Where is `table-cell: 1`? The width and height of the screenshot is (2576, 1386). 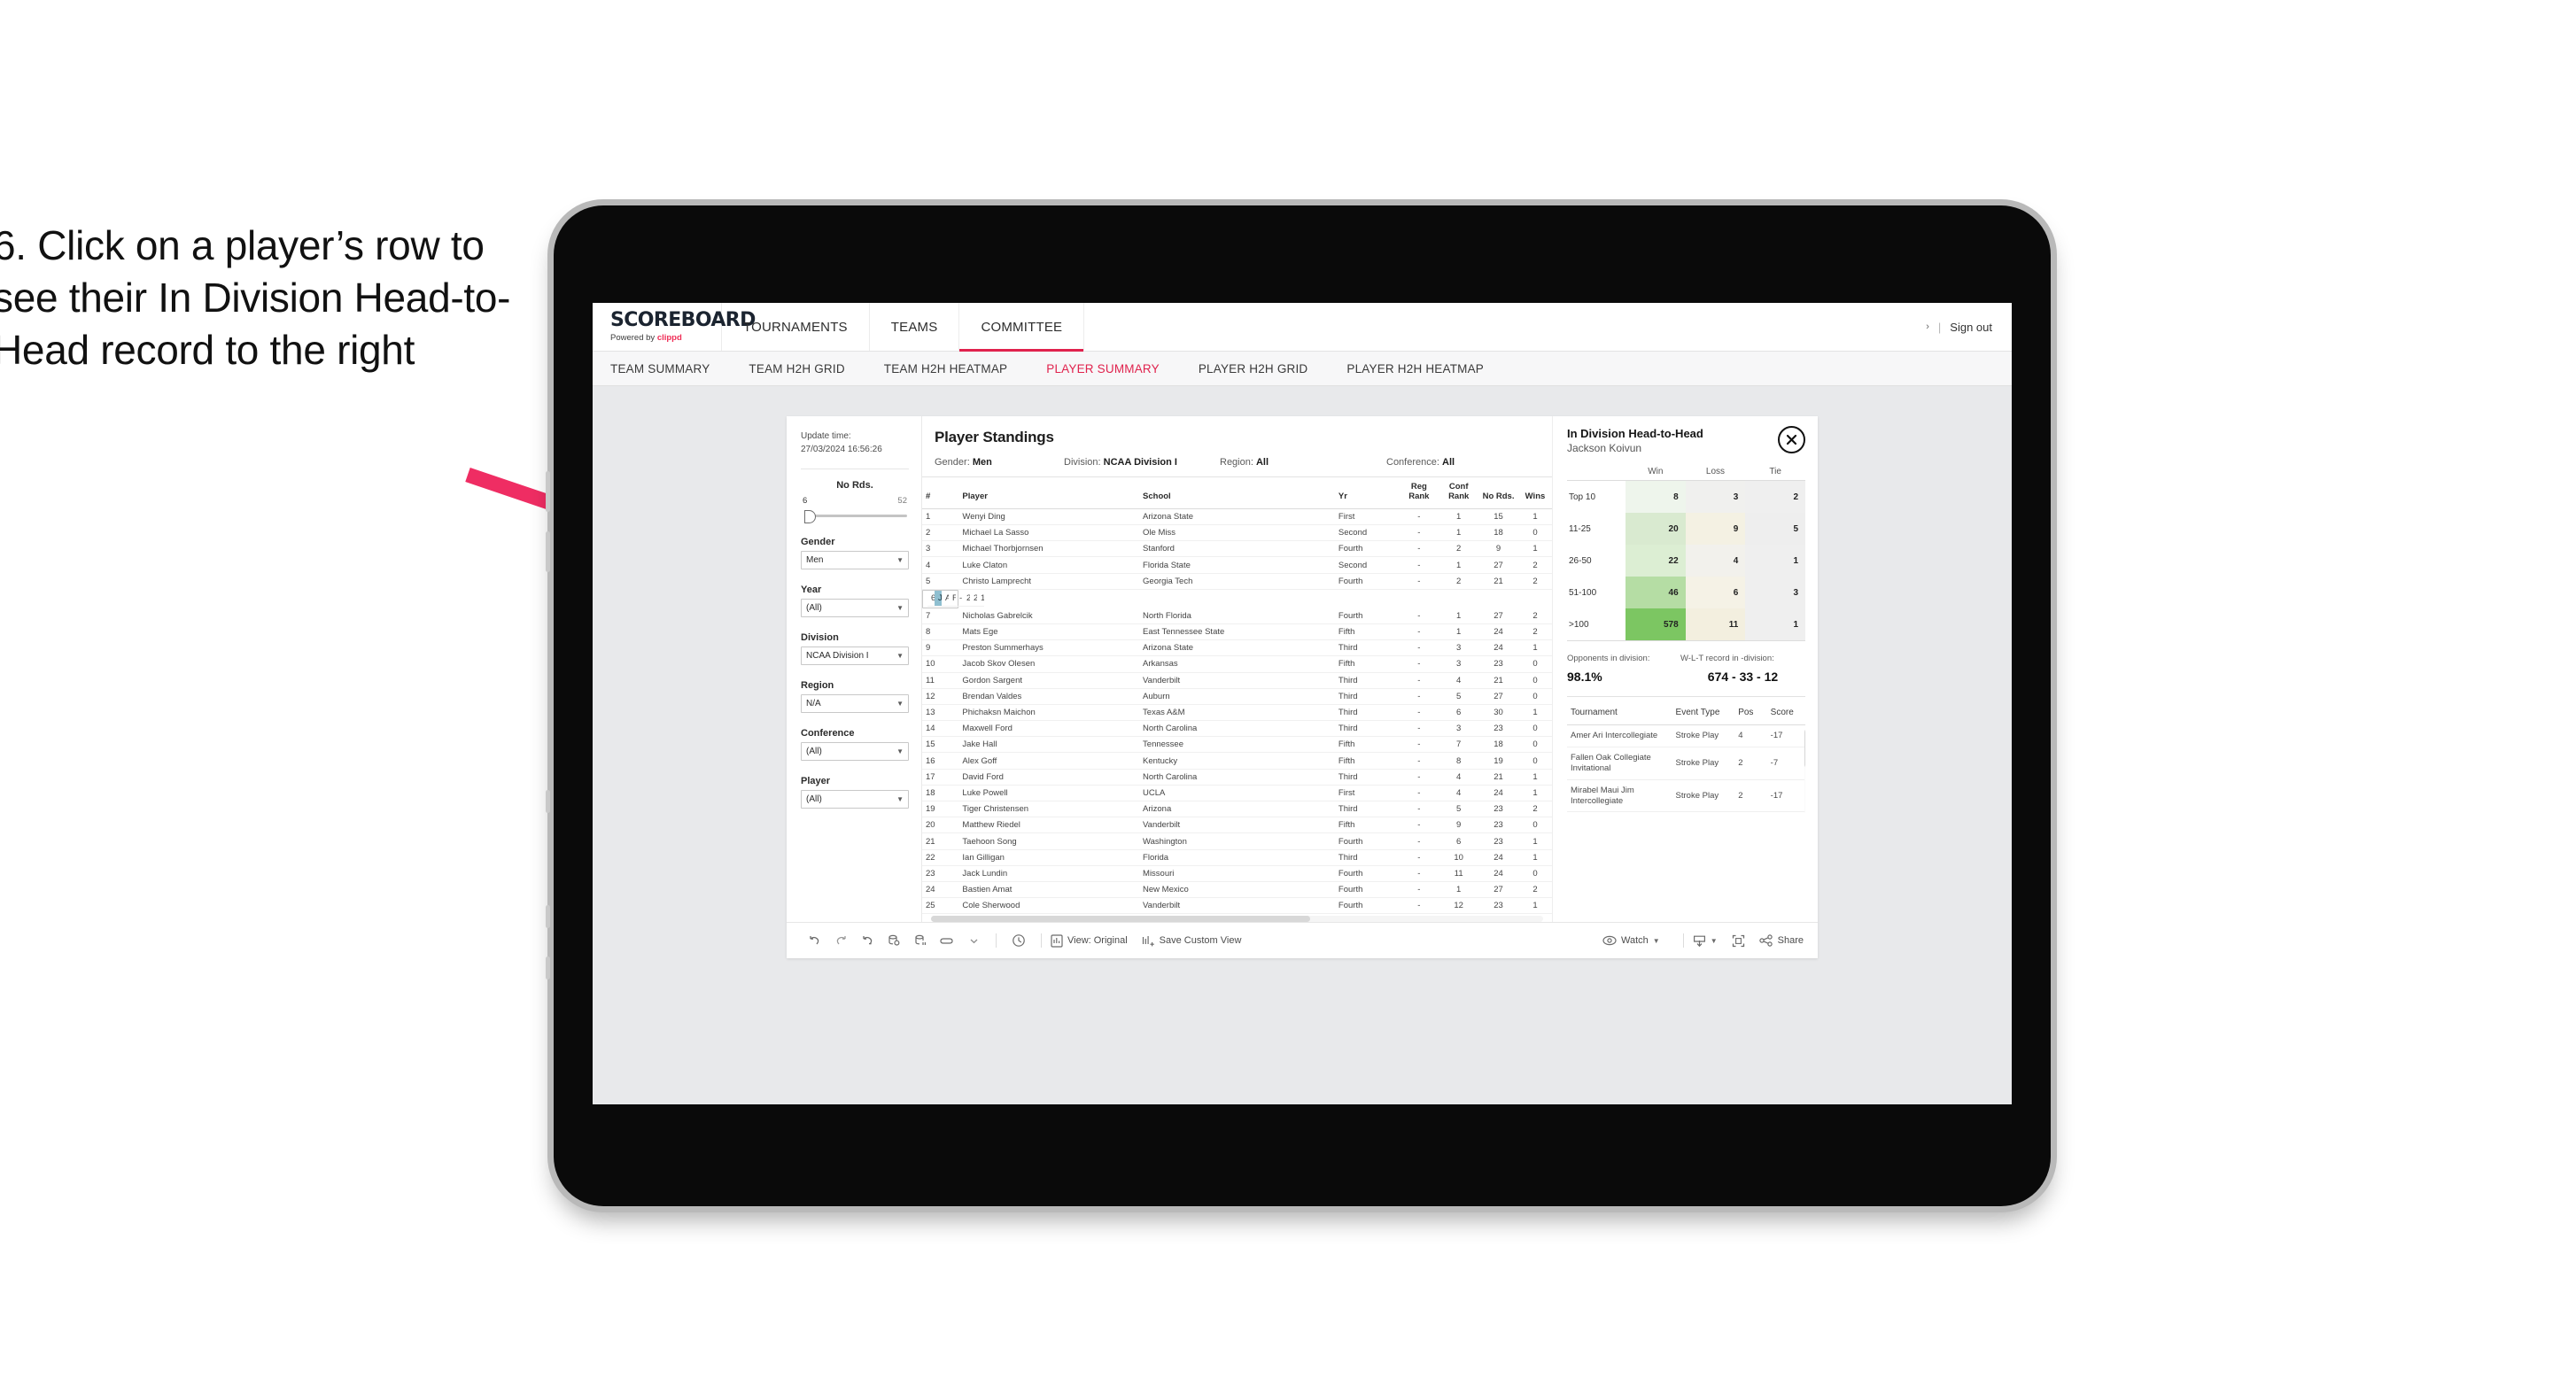 table-cell: 1 is located at coordinates (1534, 857).